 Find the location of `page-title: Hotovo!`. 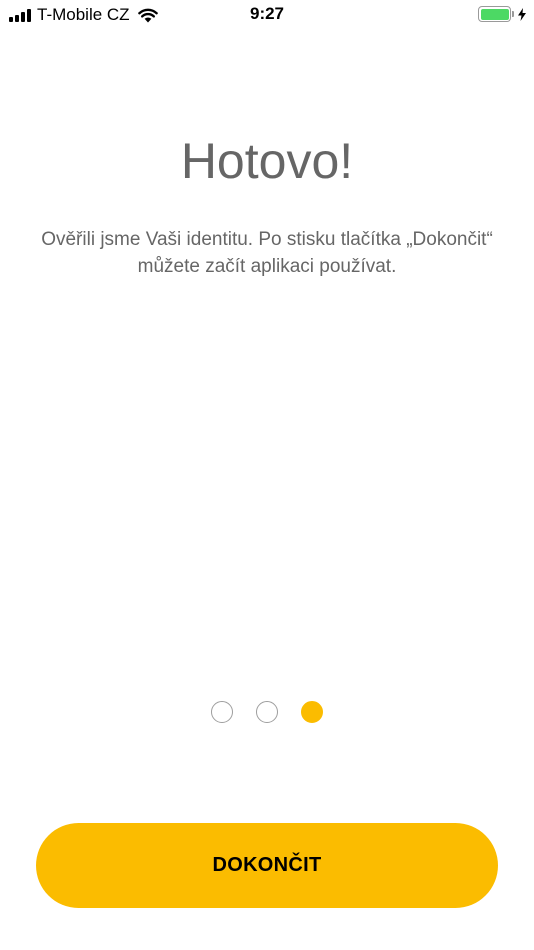

page-title: Hotovo! is located at coordinates (267, 161).